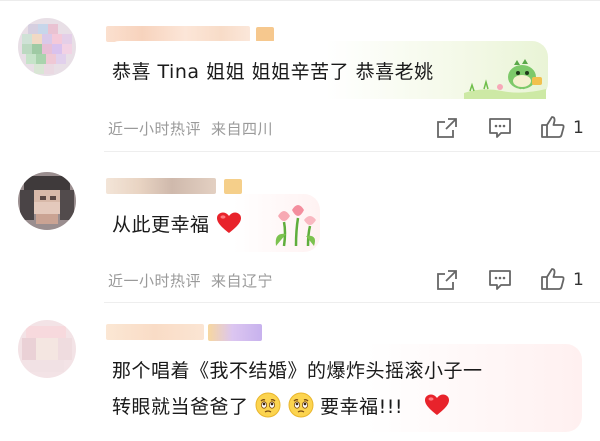 Image resolution: width=600 pixels, height=441 pixels. What do you see at coordinates (161, 225) in the screenshot?
I see `comment-text-content: 从此更幸福` at bounding box center [161, 225].